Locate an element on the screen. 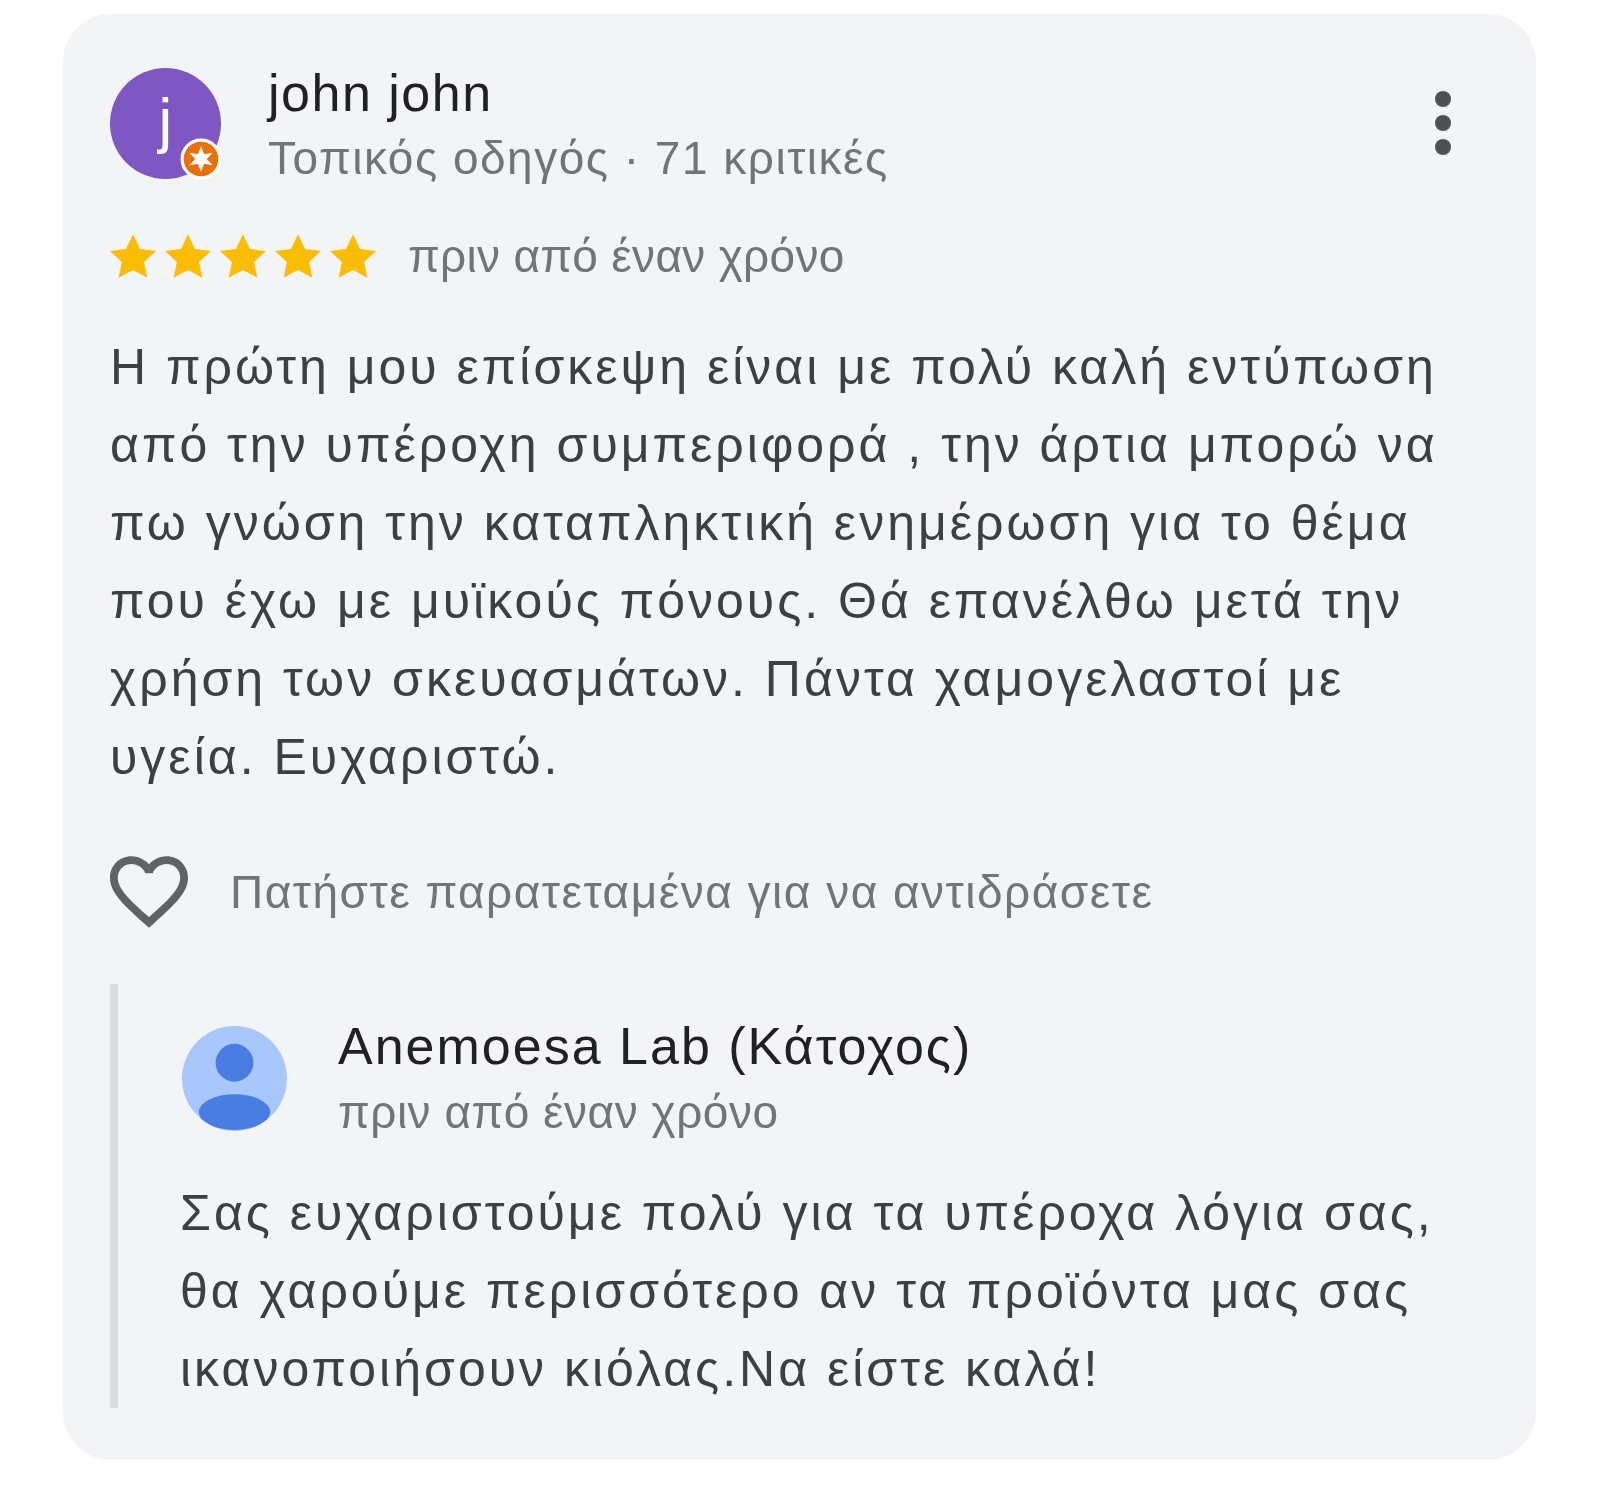 This screenshot has width=1600, height=1485. reply-text: Σας ευχαριστούμε πολύ για τα υπέροχα λόγια σας, θα χαρούμε περισσότερο αν τα προϊόντα μας σας ικανοποιήσουν κιόλας.Να είστε καλά! is located at coordinates (807, 1291).